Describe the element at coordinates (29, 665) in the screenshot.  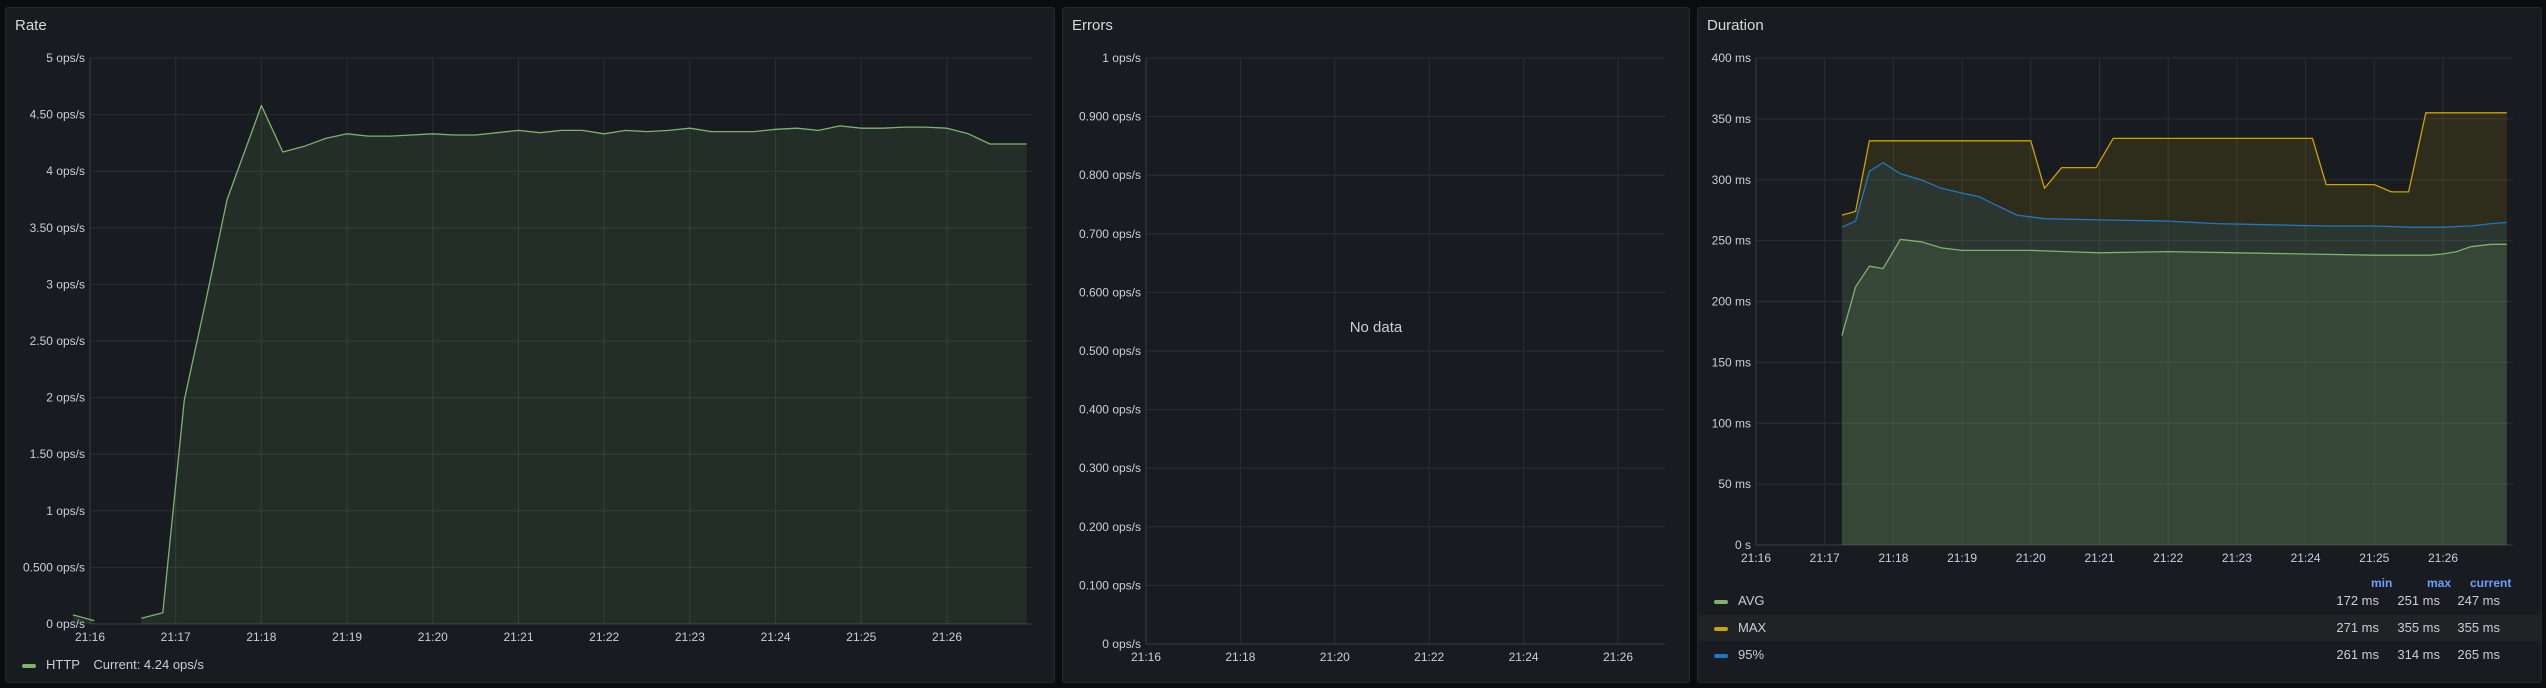
I see `legend-swatch-http` at that location.